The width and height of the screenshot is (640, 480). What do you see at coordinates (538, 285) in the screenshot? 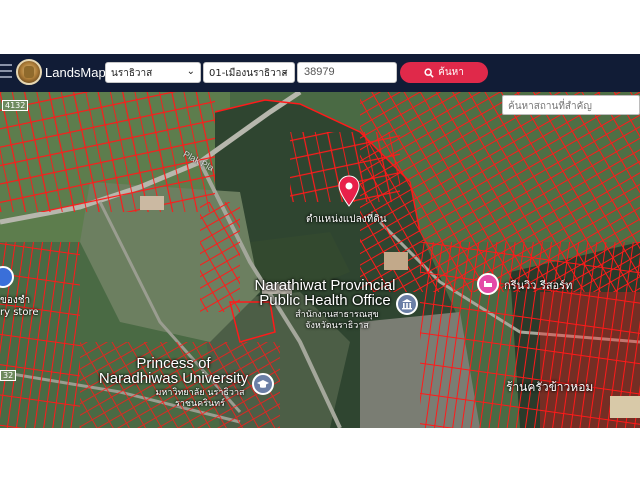
I see `resort-label: กรีนวิว รีสอร์ท` at bounding box center [538, 285].